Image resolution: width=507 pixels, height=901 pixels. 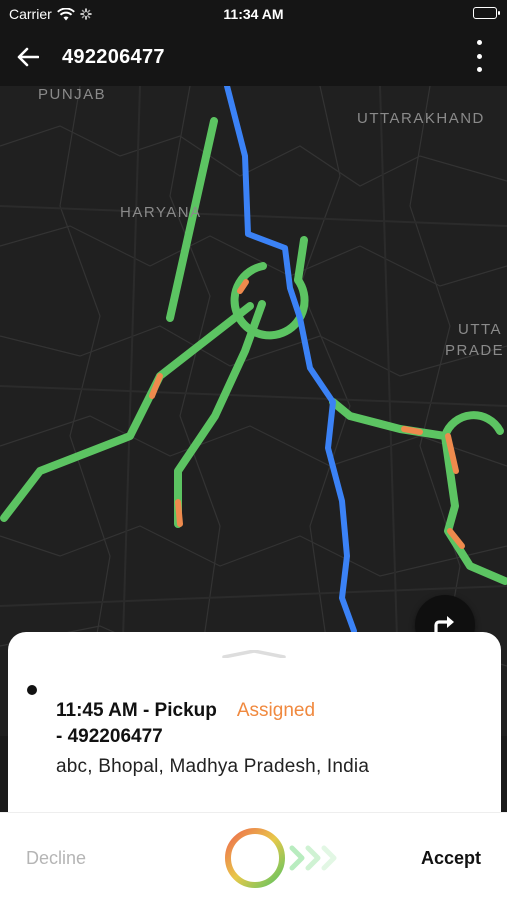 I want to click on map-label-punjab: PUNJAB, so click(x=72, y=94).